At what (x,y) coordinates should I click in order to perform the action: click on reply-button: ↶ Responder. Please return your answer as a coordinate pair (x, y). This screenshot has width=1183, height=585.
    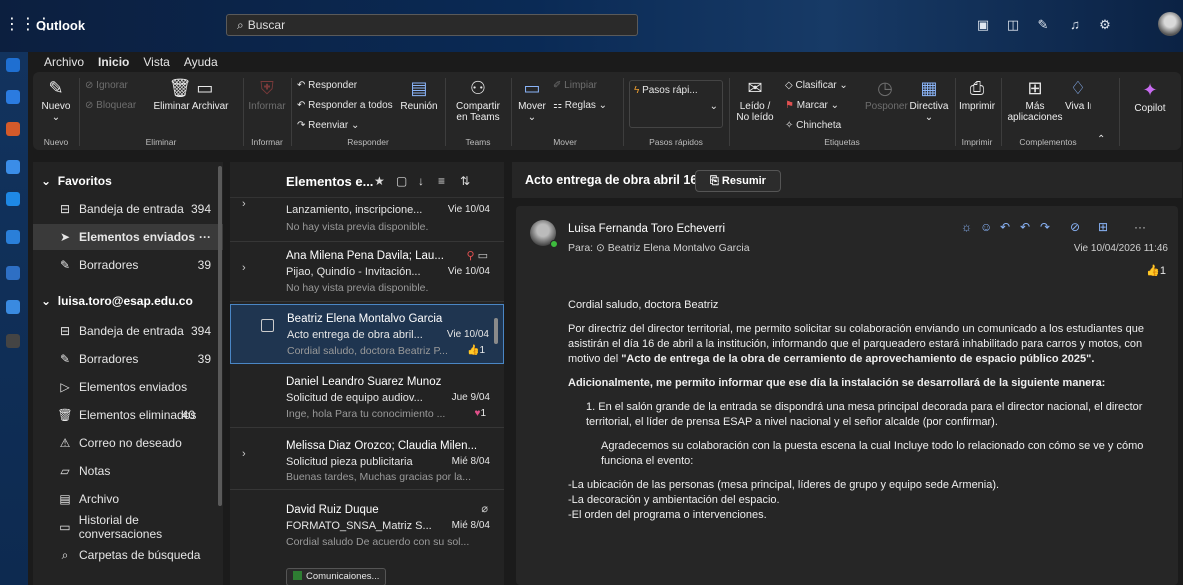
    Looking at the image, I should click on (327, 85).